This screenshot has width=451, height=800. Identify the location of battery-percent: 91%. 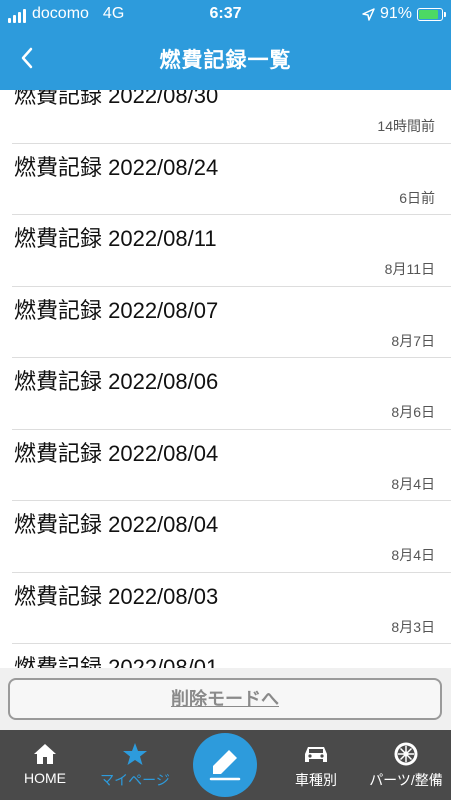
(395, 13).